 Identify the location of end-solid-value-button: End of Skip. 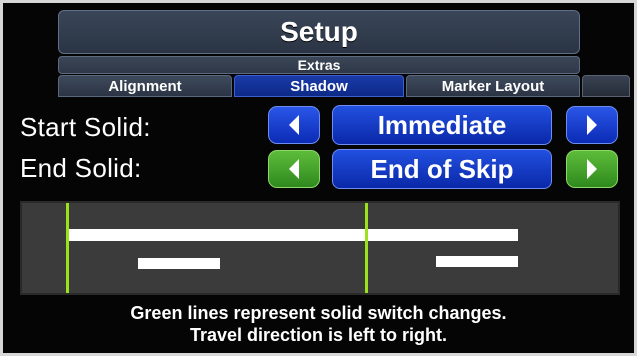
(442, 169).